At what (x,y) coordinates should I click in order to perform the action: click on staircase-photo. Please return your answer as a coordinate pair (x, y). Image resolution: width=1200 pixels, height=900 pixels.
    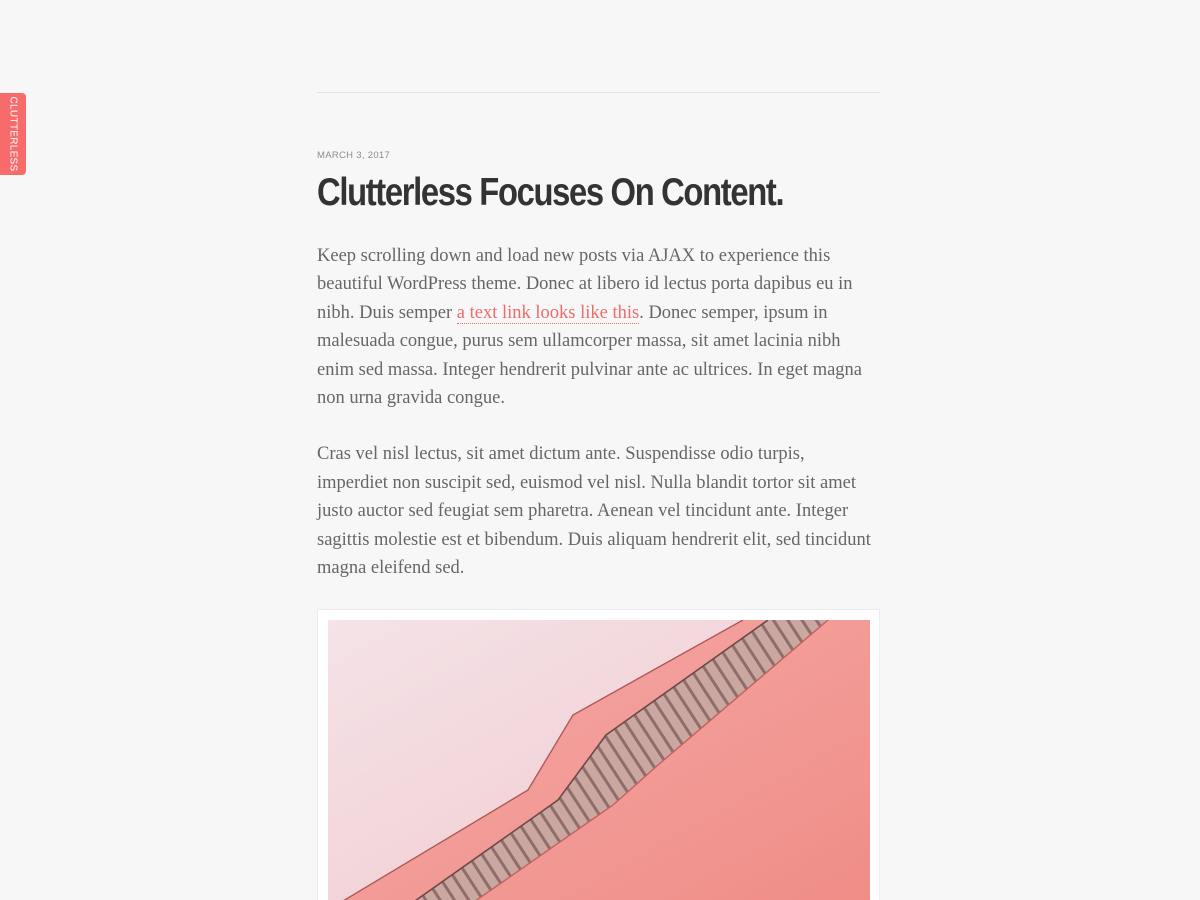
    Looking at the image, I should click on (599, 760).